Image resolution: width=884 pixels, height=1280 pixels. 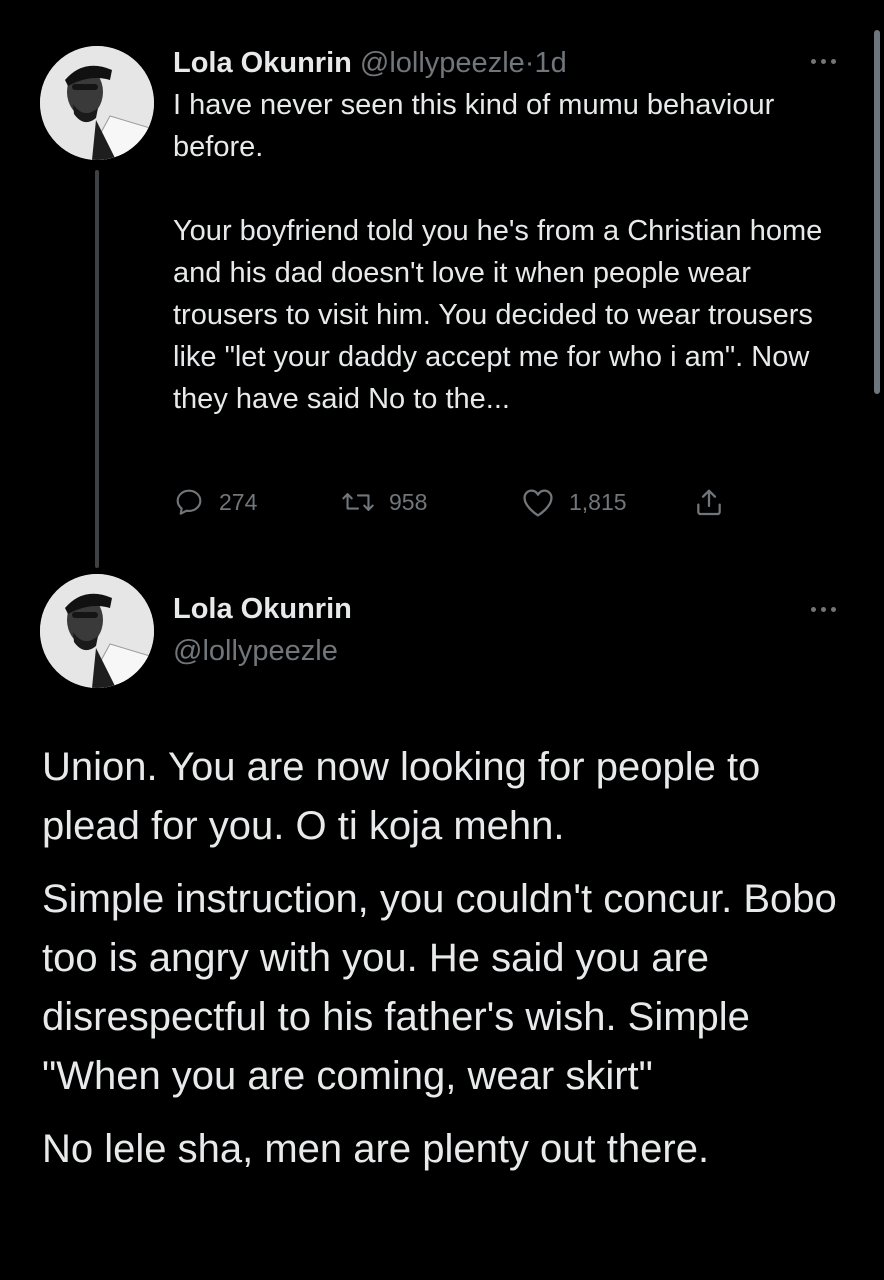 What do you see at coordinates (598, 501) in the screenshot?
I see `like-count: 1,815` at bounding box center [598, 501].